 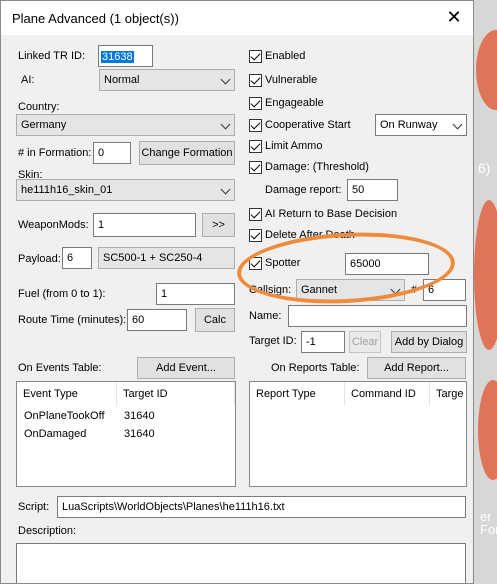 What do you see at coordinates (448, 394) in the screenshot?
I see `reports-col-target: Targe` at bounding box center [448, 394].